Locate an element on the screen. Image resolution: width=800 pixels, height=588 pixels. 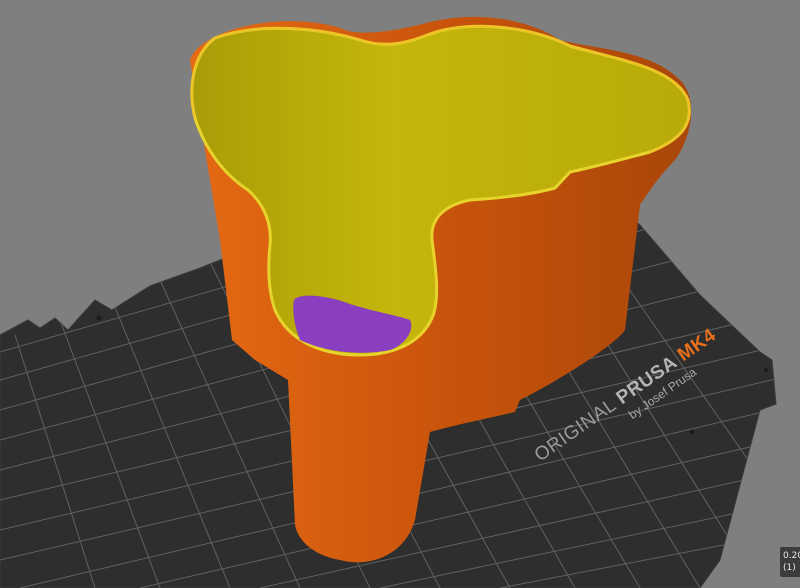
legend-layer-height: 0.20 is located at coordinates (791, 556).